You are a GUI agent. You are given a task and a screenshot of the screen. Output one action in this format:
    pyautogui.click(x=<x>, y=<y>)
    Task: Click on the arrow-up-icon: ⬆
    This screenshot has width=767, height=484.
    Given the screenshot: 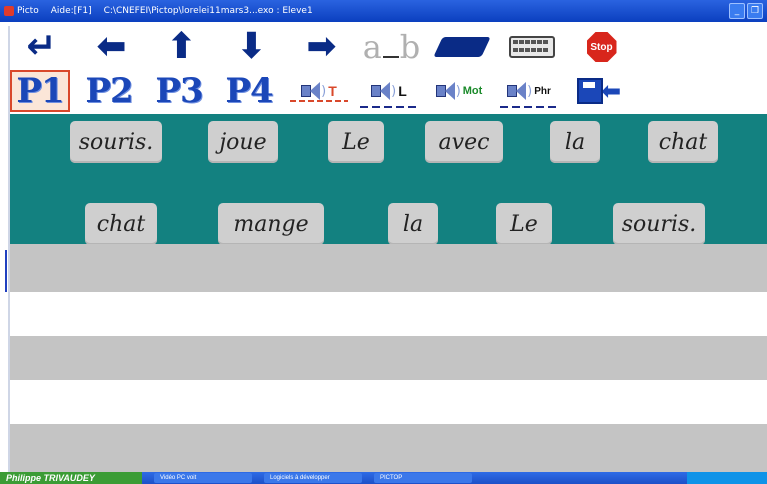 What is the action you would take?
    pyautogui.click(x=181, y=46)
    